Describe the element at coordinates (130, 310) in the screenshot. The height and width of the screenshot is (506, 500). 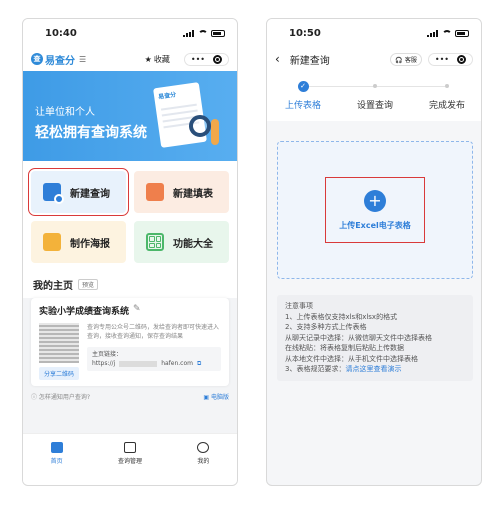
I see `card-title: 实验小学成绩查询系统 ✎` at that location.